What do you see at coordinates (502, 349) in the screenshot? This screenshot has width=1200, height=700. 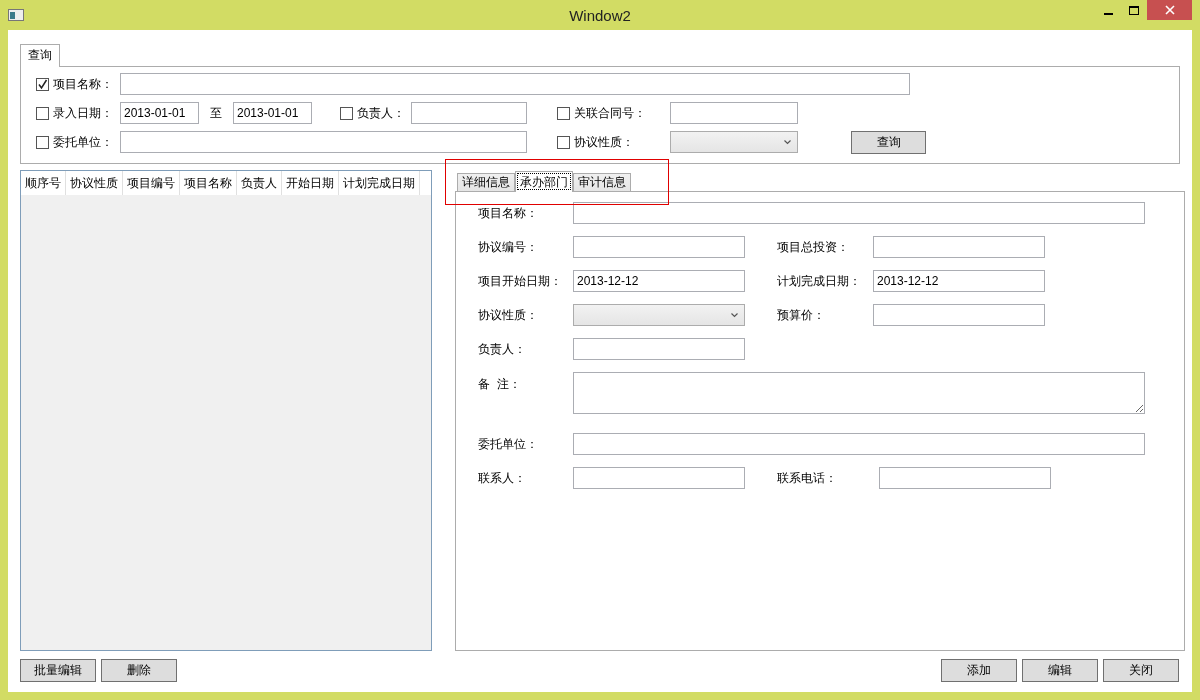 I see `field-label: 负责人：` at bounding box center [502, 349].